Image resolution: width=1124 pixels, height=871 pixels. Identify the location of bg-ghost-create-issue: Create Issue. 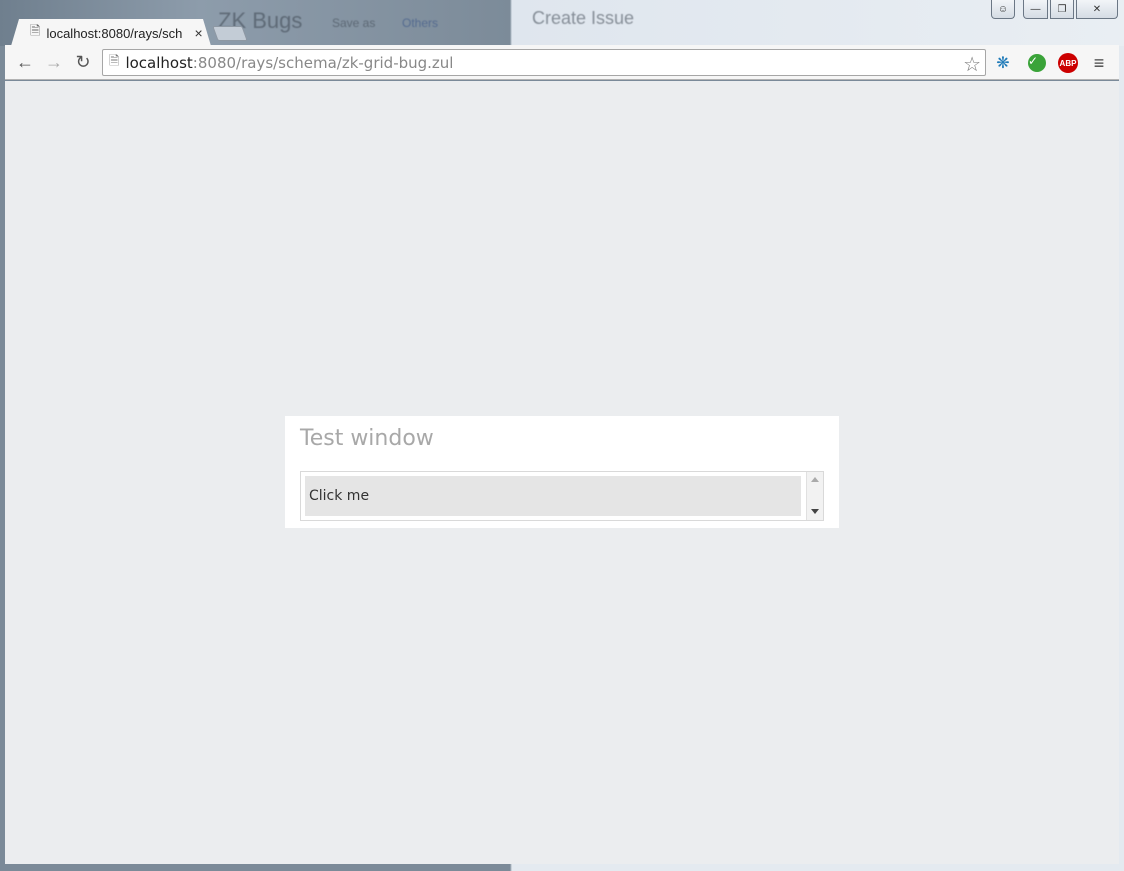
(583, 18).